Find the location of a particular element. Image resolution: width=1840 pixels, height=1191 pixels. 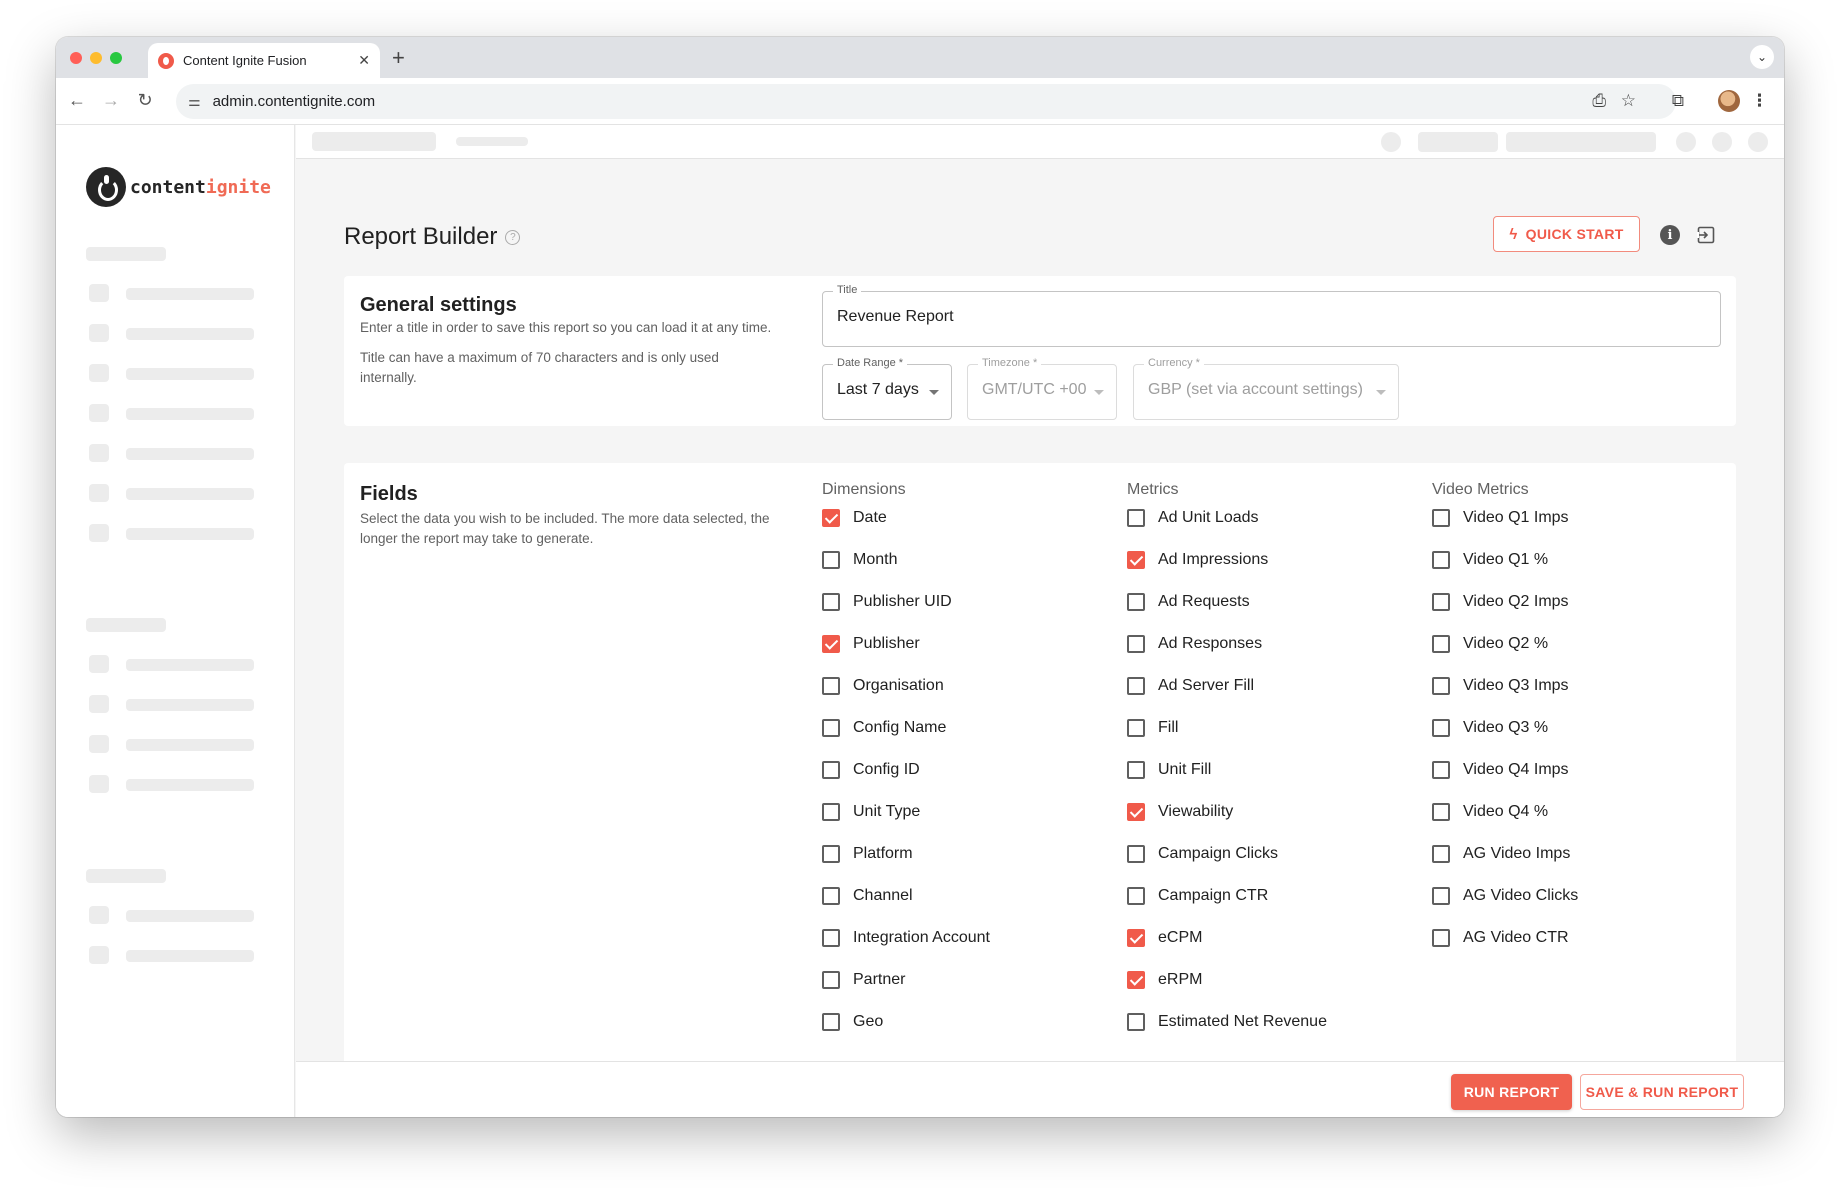

save-and-run-report-button: SAVE & RUN REPORT is located at coordinates (1662, 1092).